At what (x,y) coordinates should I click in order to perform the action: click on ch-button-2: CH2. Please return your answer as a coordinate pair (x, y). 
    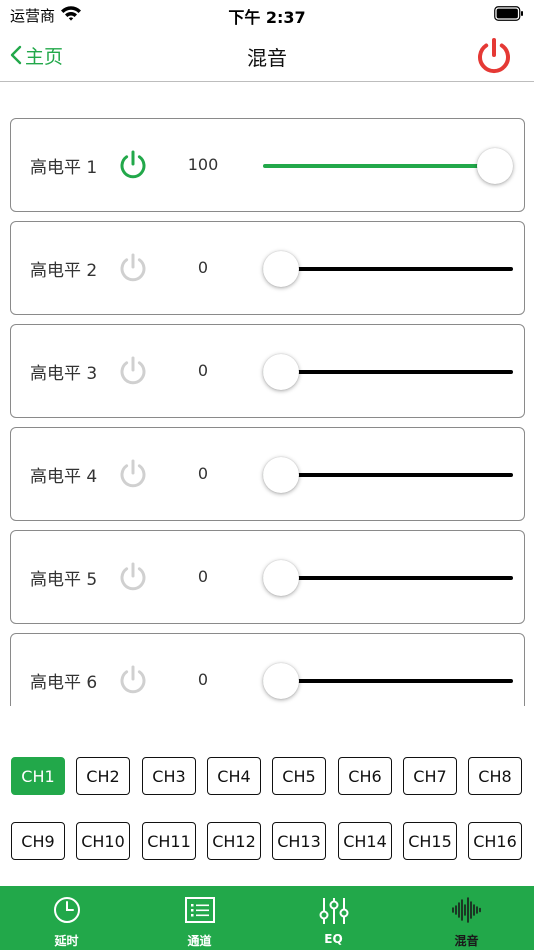
    Looking at the image, I should click on (103, 776).